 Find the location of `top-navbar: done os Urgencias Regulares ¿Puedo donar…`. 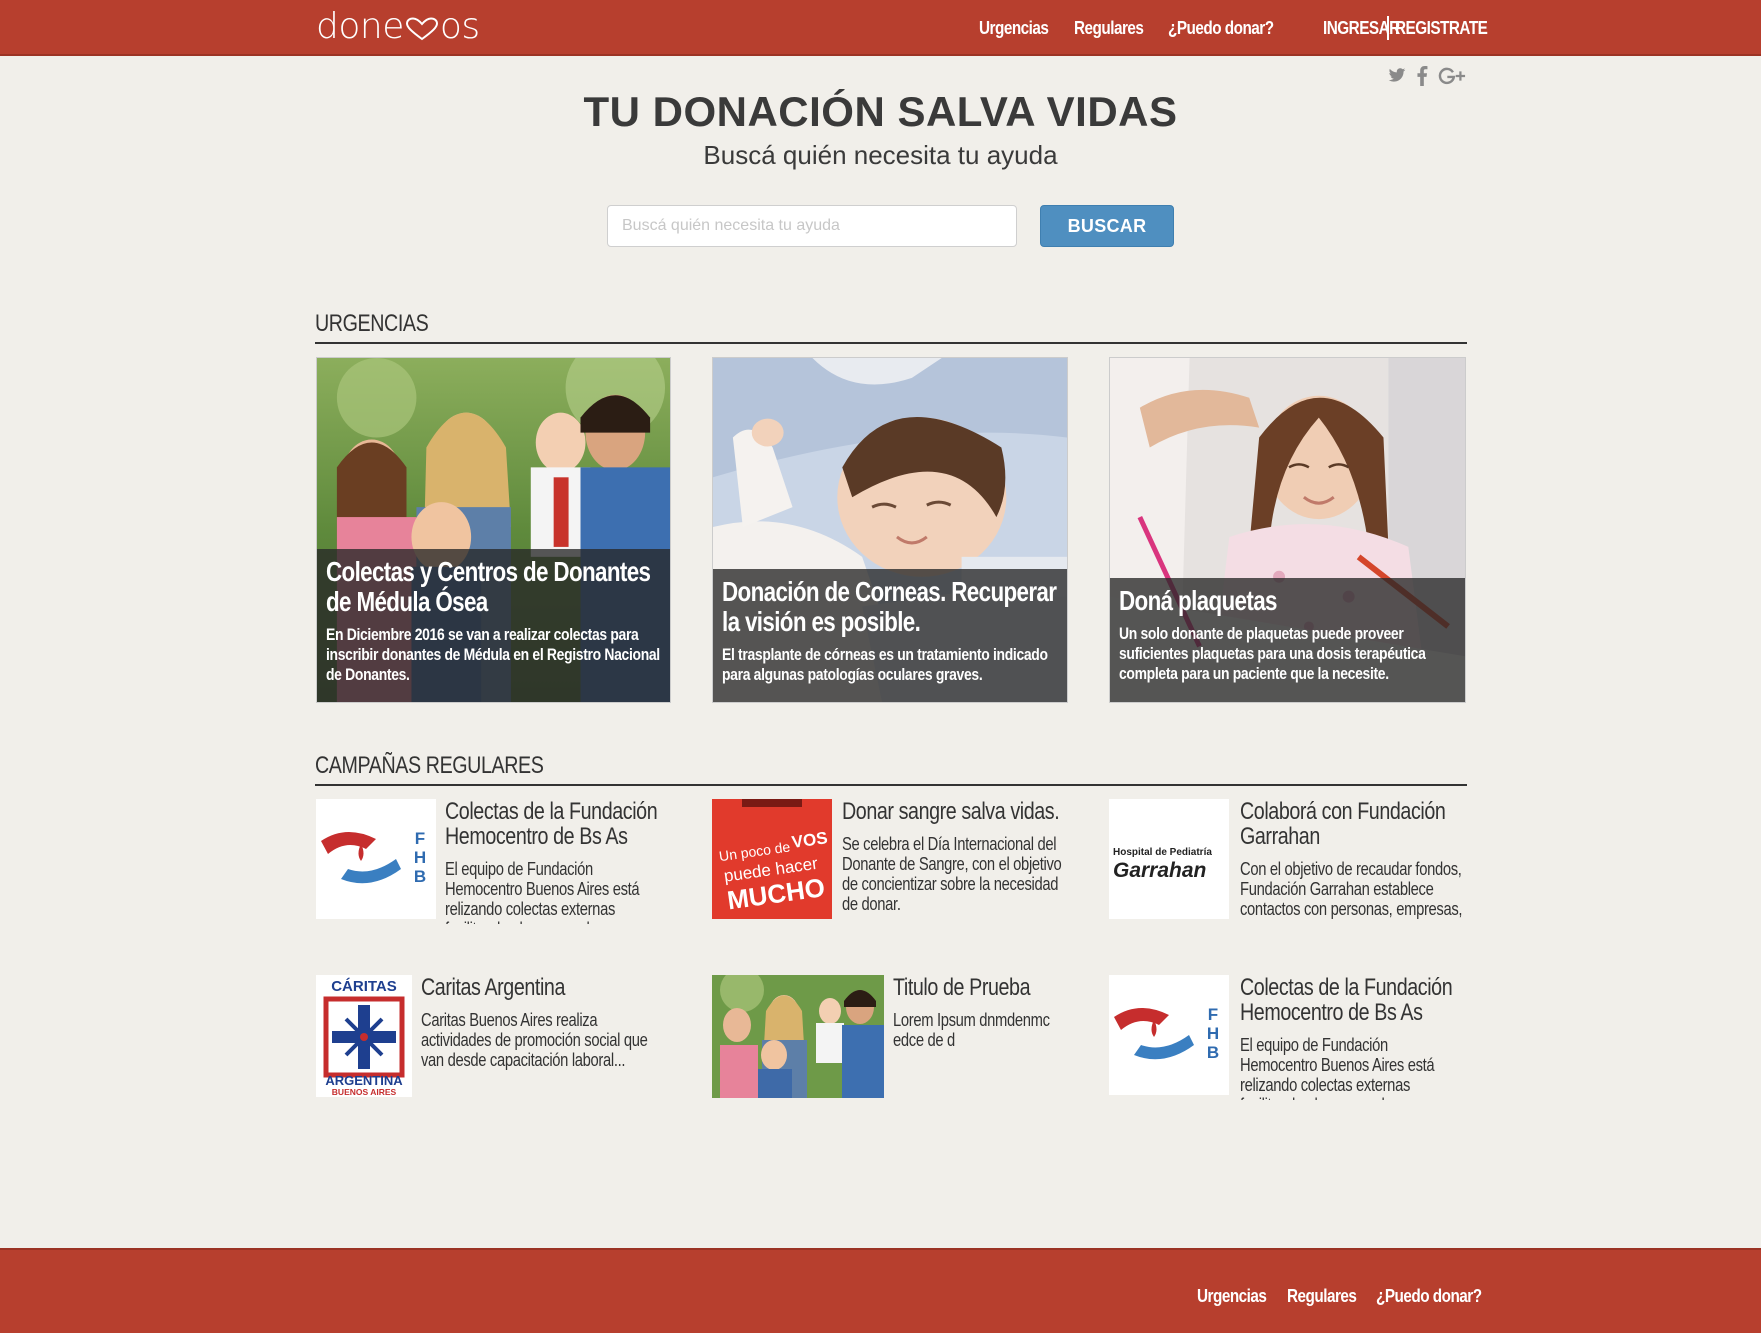

top-navbar: done os Urgencias Regulares ¿Puedo donar… is located at coordinates (880, 28).